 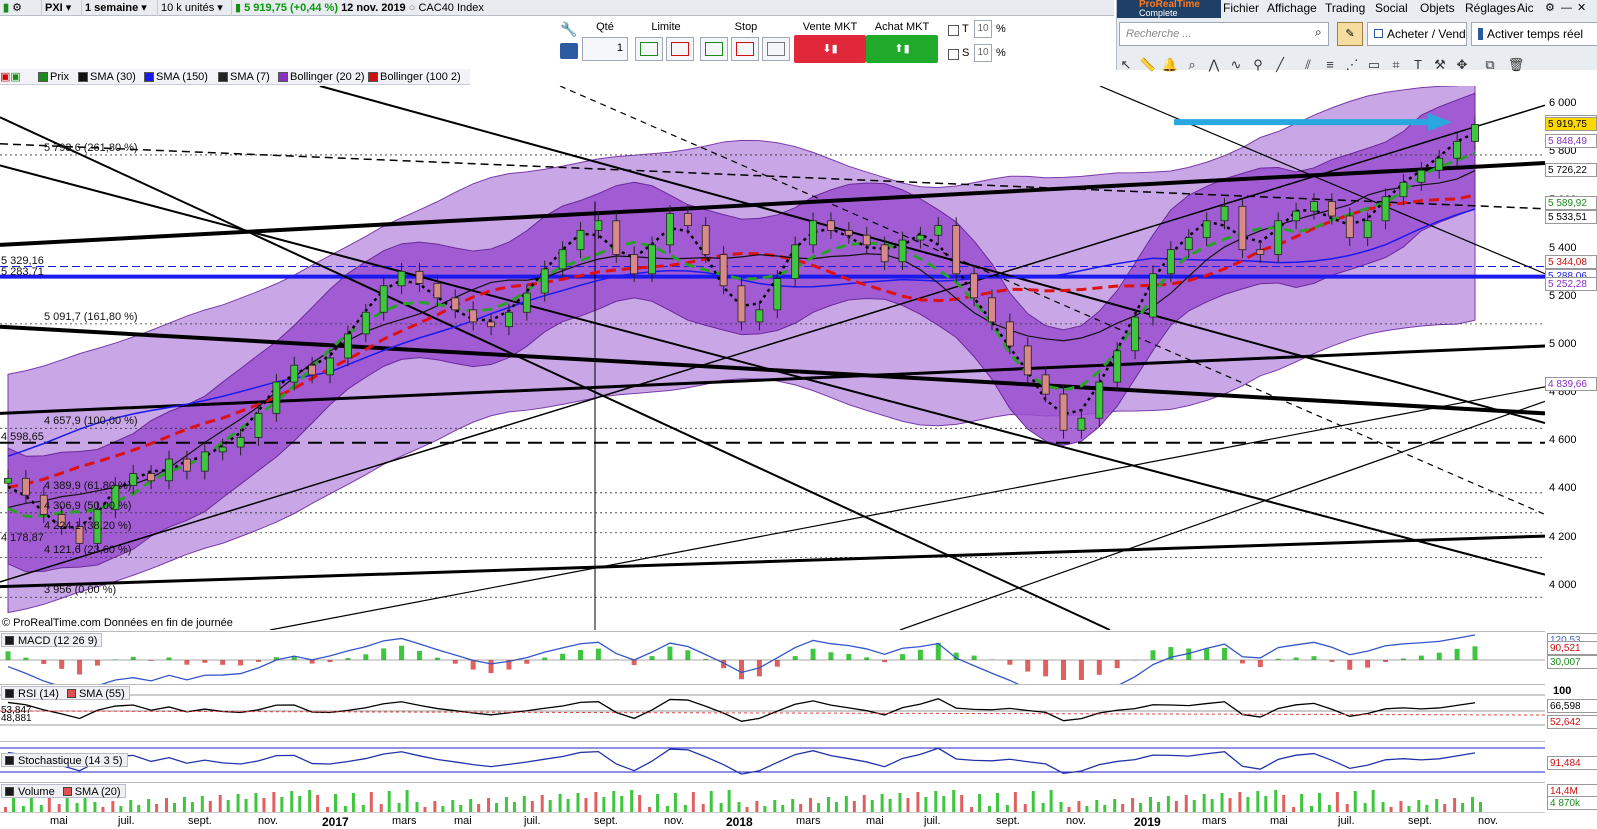 What do you see at coordinates (413, 77) in the screenshot?
I see `legend-bollinger100: Bollinger (100 2)` at bounding box center [413, 77].